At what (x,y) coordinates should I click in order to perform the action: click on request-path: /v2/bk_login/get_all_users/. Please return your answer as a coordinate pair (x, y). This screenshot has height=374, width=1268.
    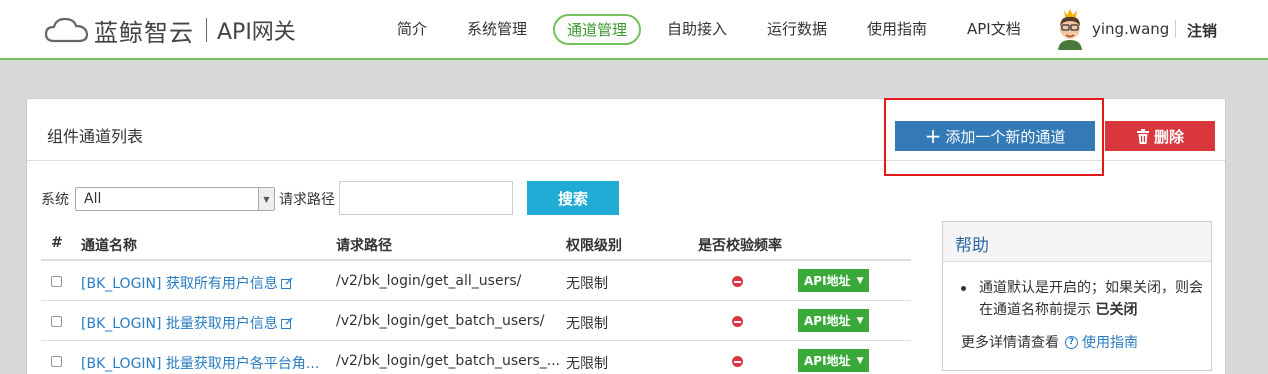
    Looking at the image, I should click on (429, 281).